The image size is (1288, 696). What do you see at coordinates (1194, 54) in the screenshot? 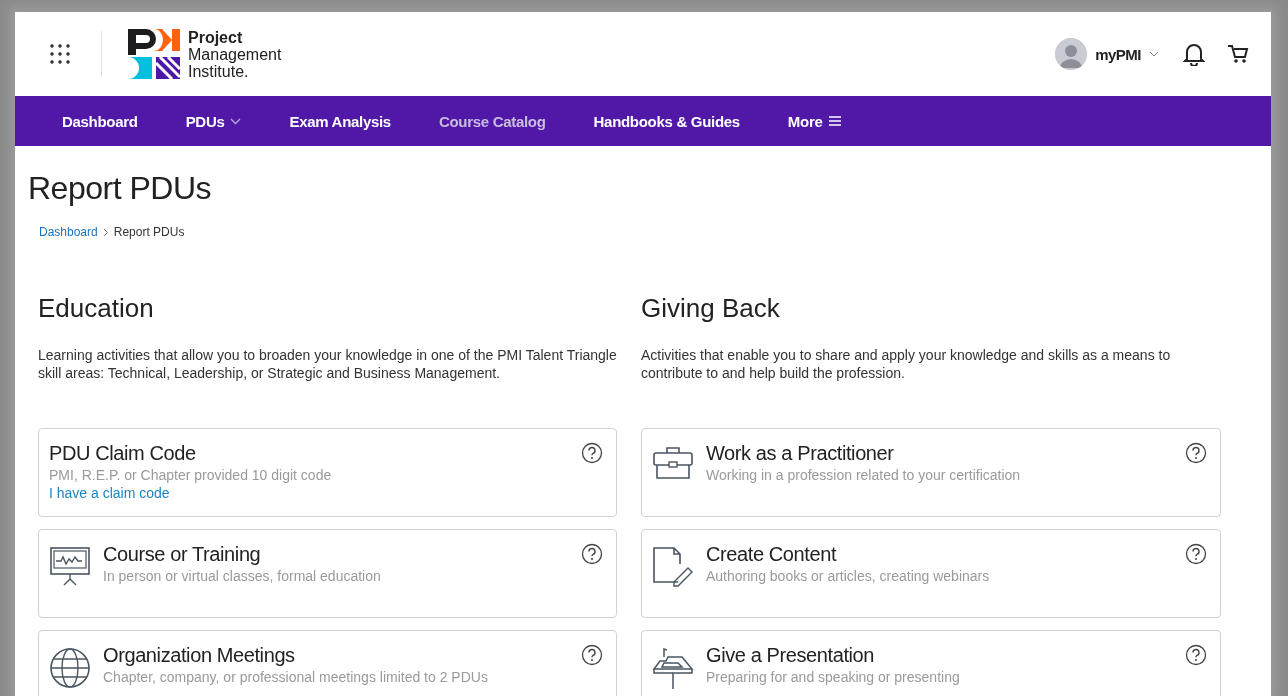
I see `bell-icon` at bounding box center [1194, 54].